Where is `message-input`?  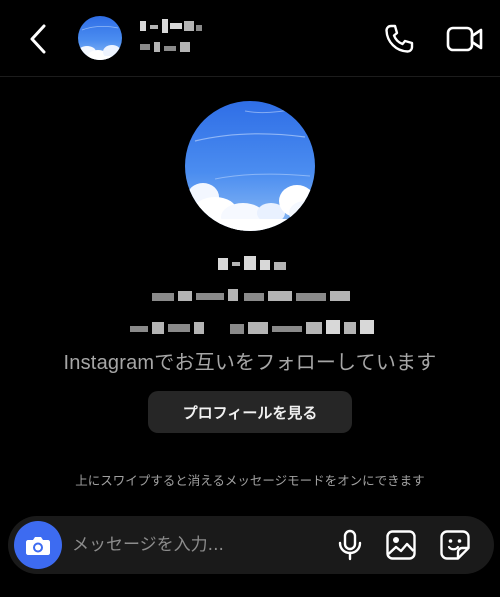
message-input is located at coordinates (192, 545).